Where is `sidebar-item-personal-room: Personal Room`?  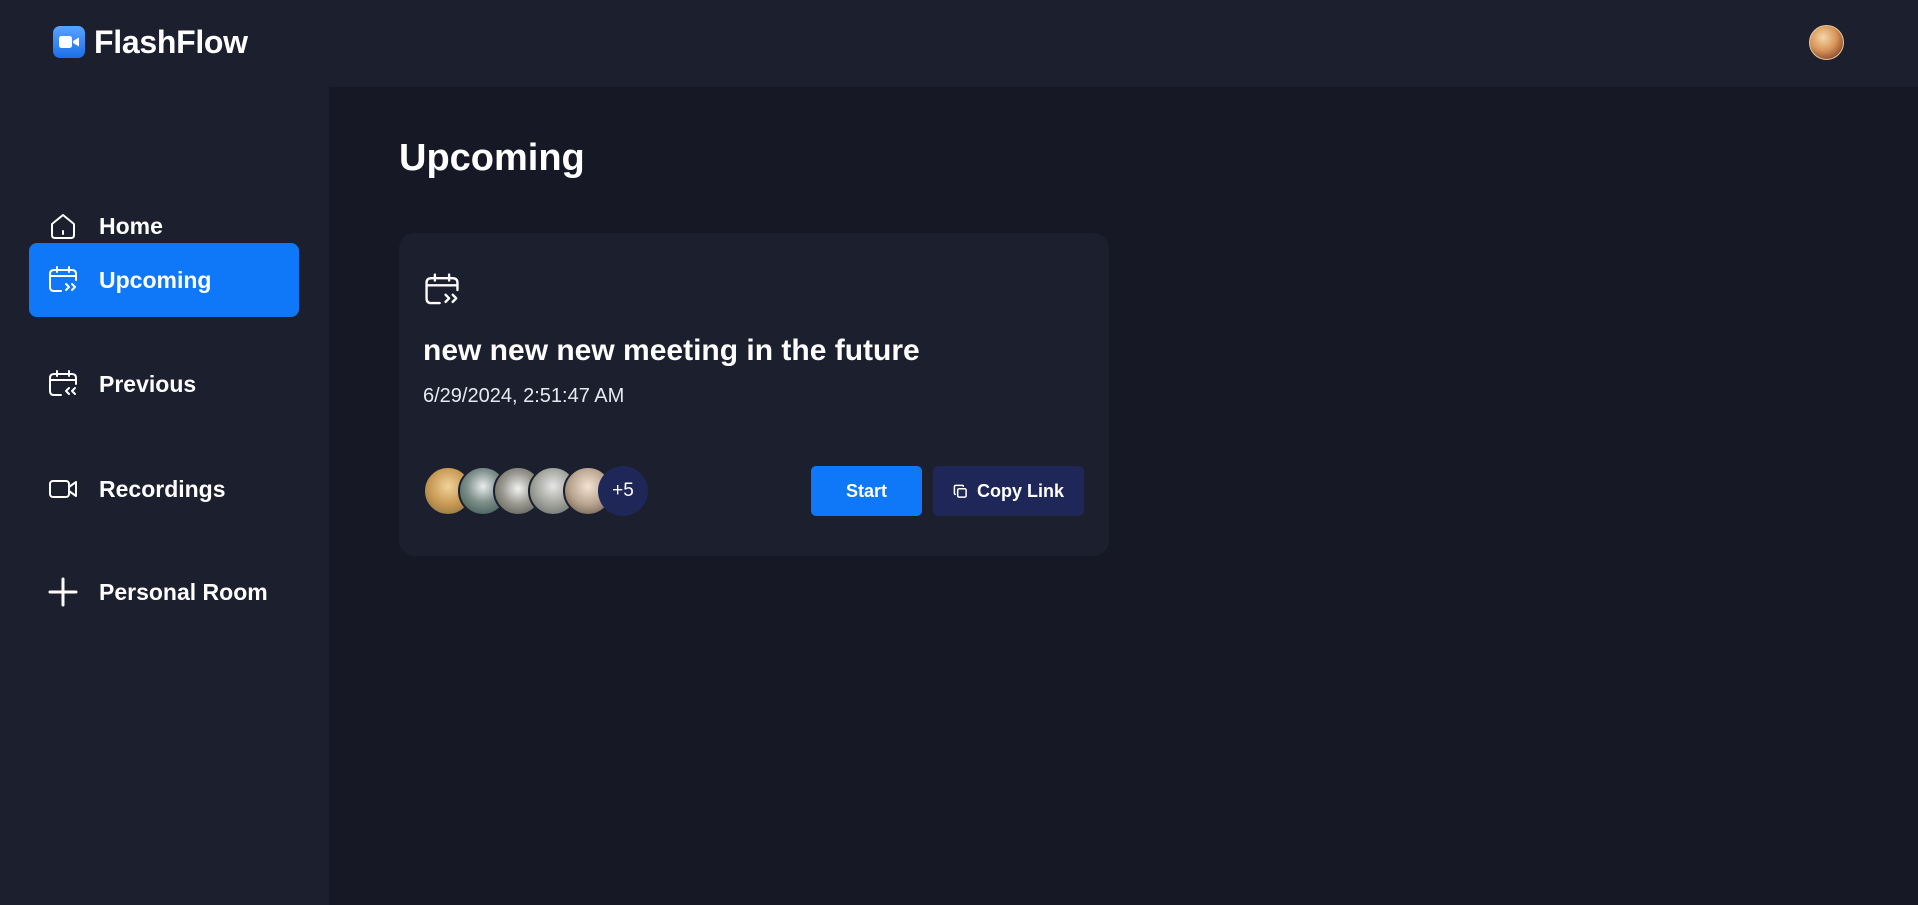
sidebar-item-personal-room: Personal Room is located at coordinates (164, 592).